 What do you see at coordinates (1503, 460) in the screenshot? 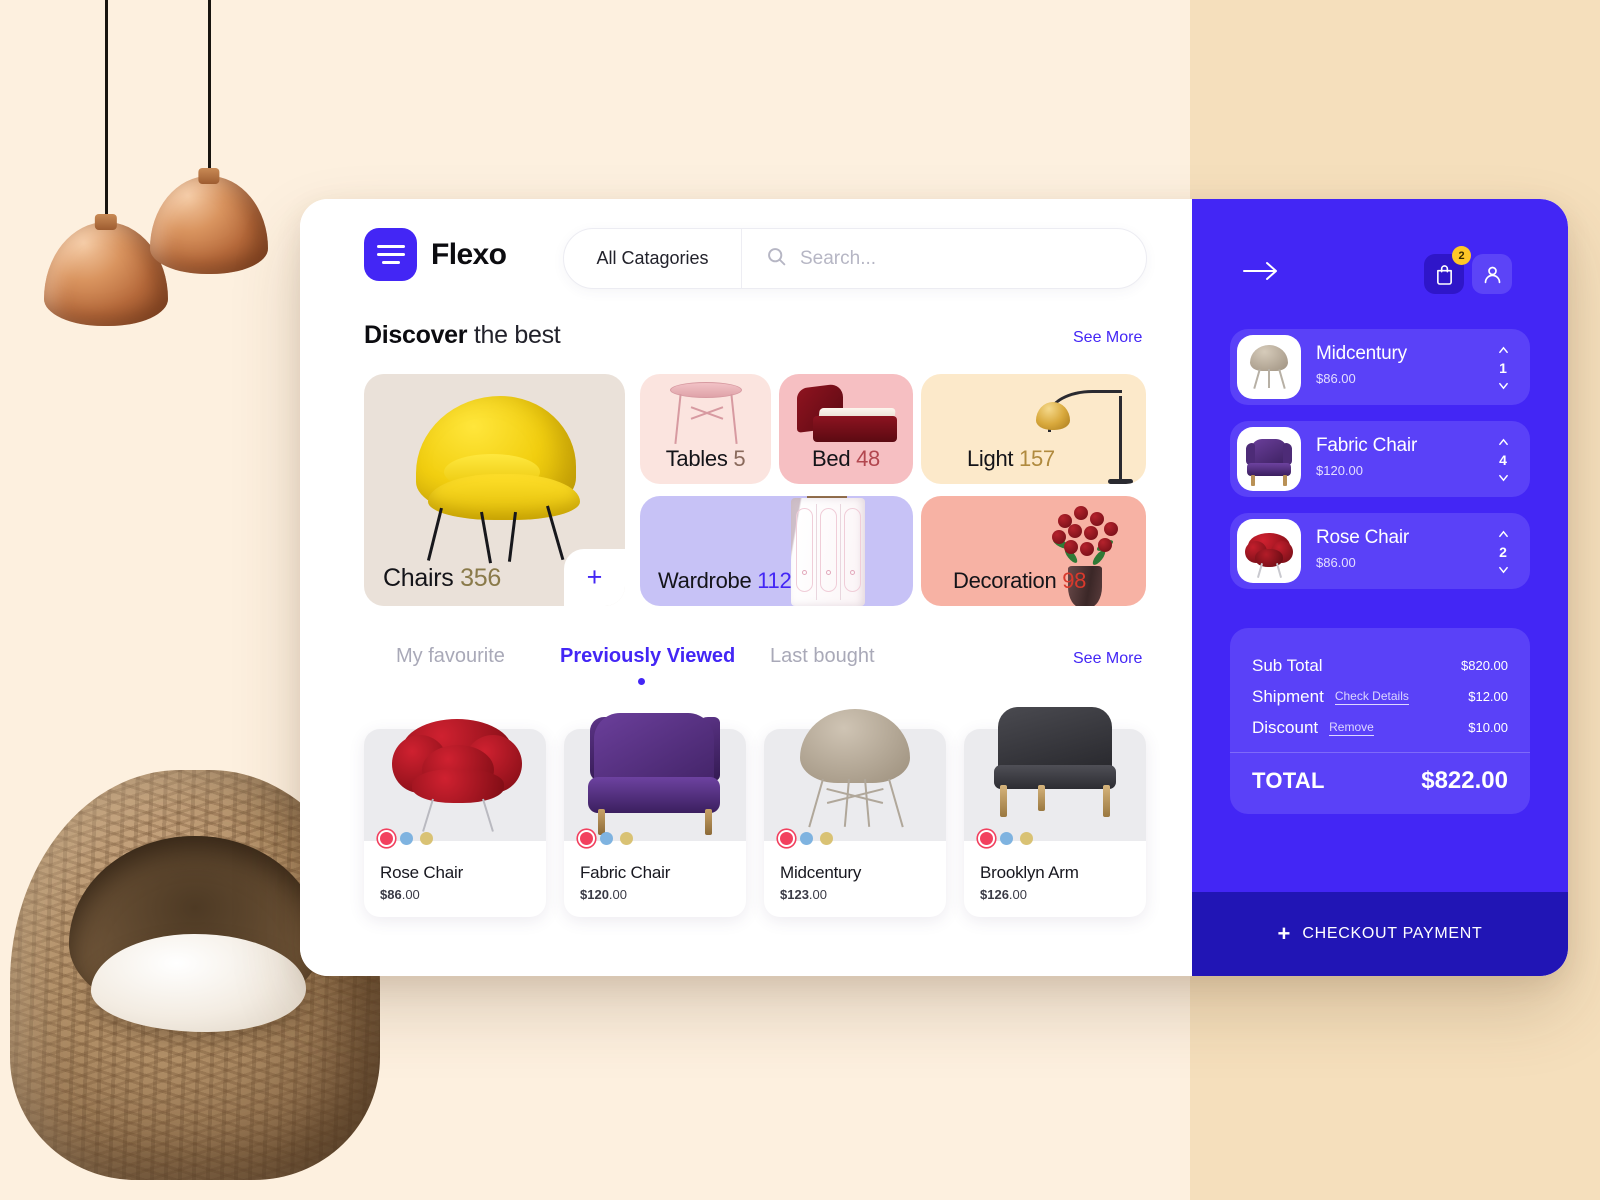
I see `quantity-stepper: 4` at bounding box center [1503, 460].